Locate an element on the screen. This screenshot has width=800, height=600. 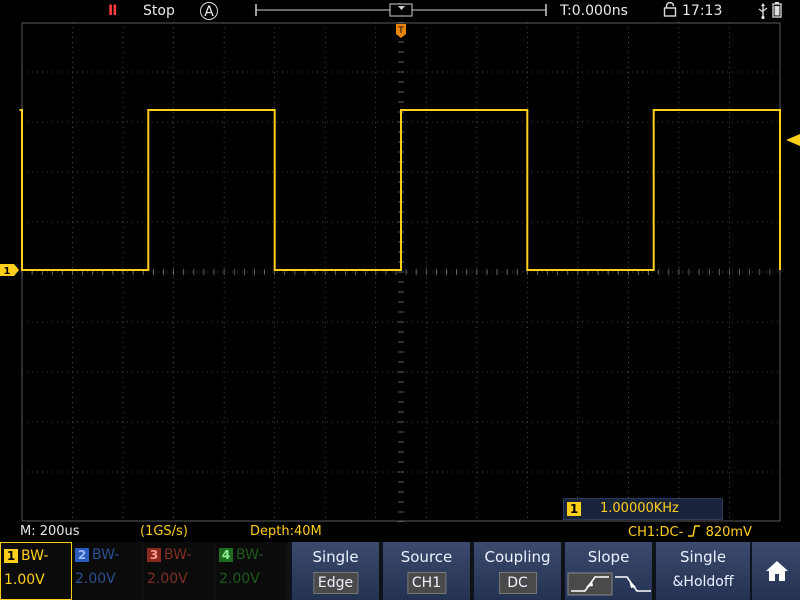
timebase-readout: M: 200us is located at coordinates (50, 531).